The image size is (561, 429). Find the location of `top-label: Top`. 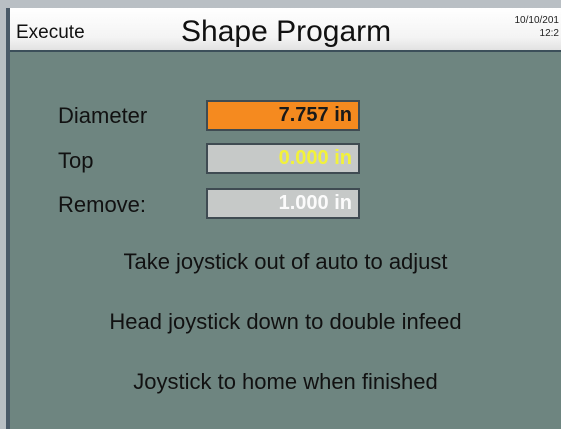

top-label: Top is located at coordinates (76, 160).